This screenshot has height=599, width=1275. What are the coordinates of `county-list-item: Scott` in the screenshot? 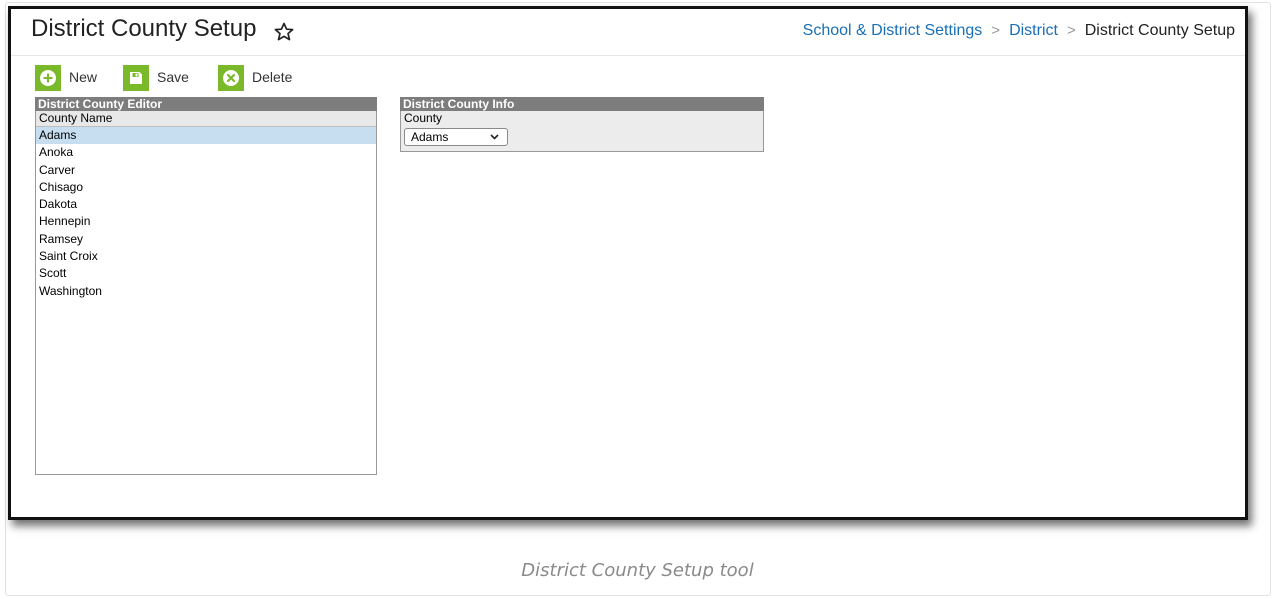 It's located at (206, 273).